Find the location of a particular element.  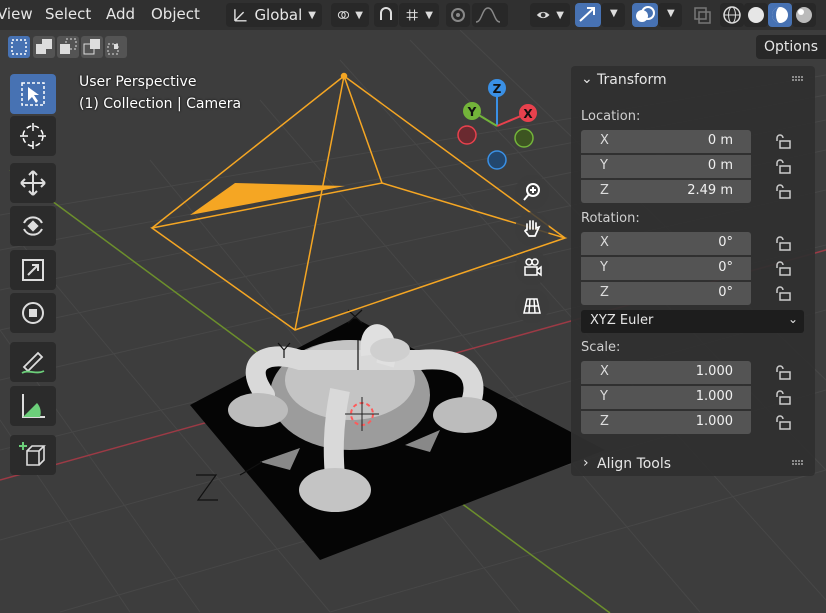

scale-x-field: X 1.000 is located at coordinates (666, 372).